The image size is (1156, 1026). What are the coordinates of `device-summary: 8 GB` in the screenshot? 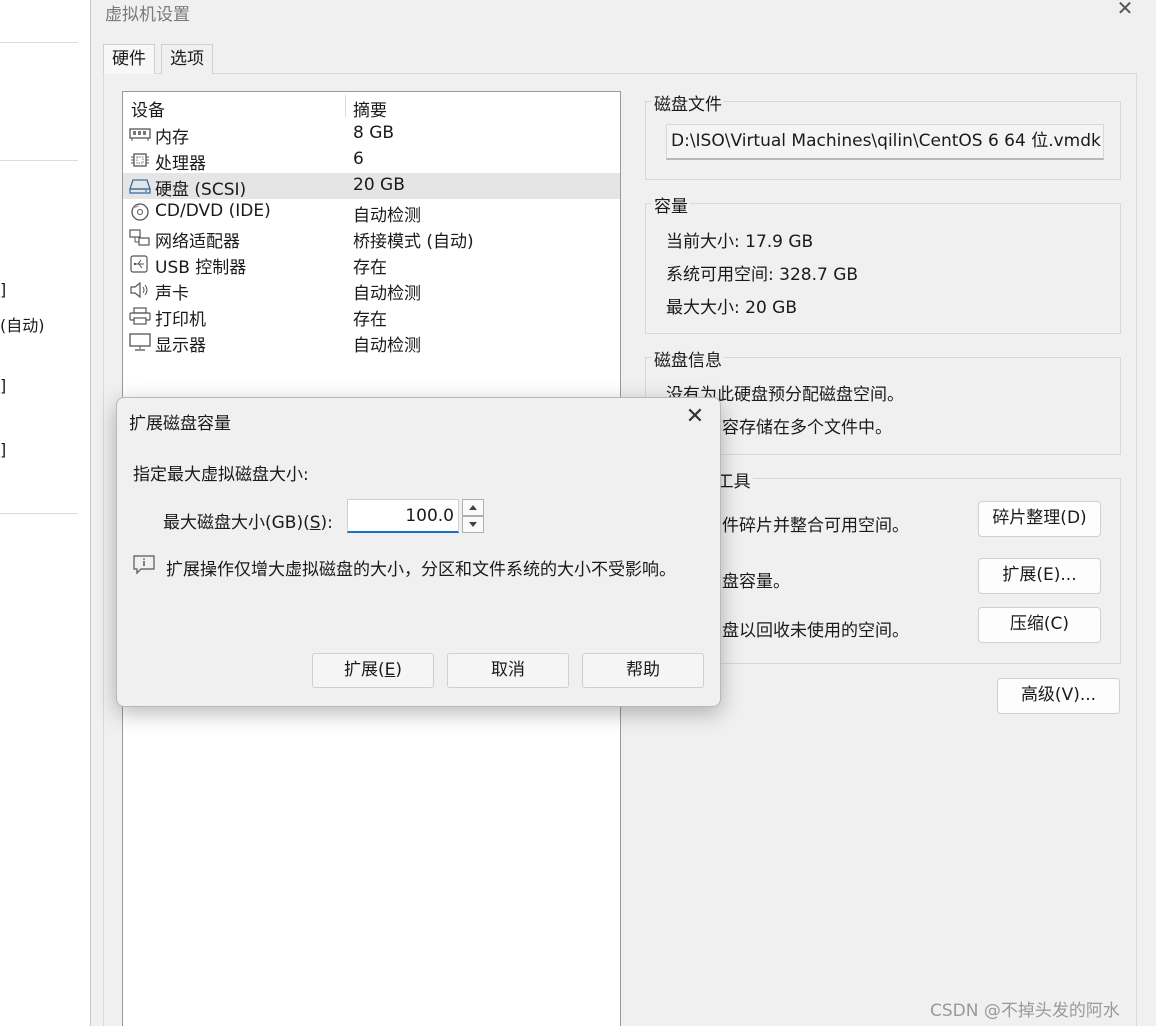 It's located at (374, 133).